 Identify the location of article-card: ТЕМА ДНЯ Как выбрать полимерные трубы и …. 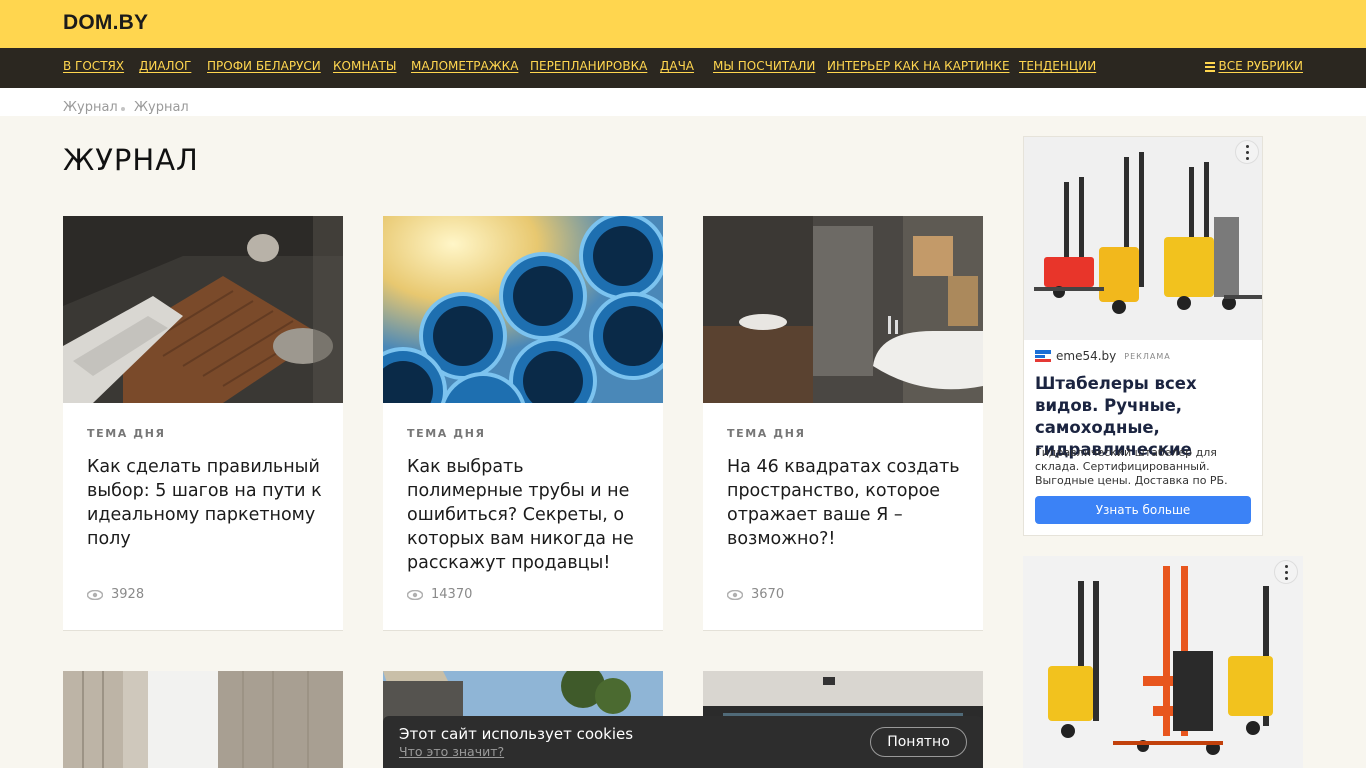
(523, 423).